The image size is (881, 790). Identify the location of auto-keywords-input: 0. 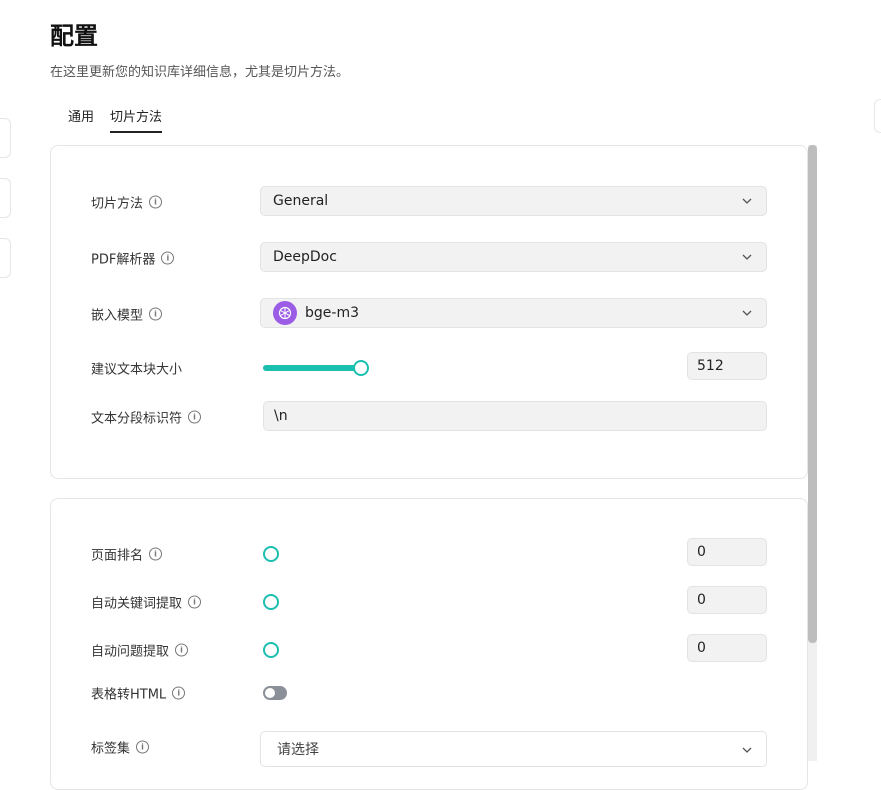
(727, 600).